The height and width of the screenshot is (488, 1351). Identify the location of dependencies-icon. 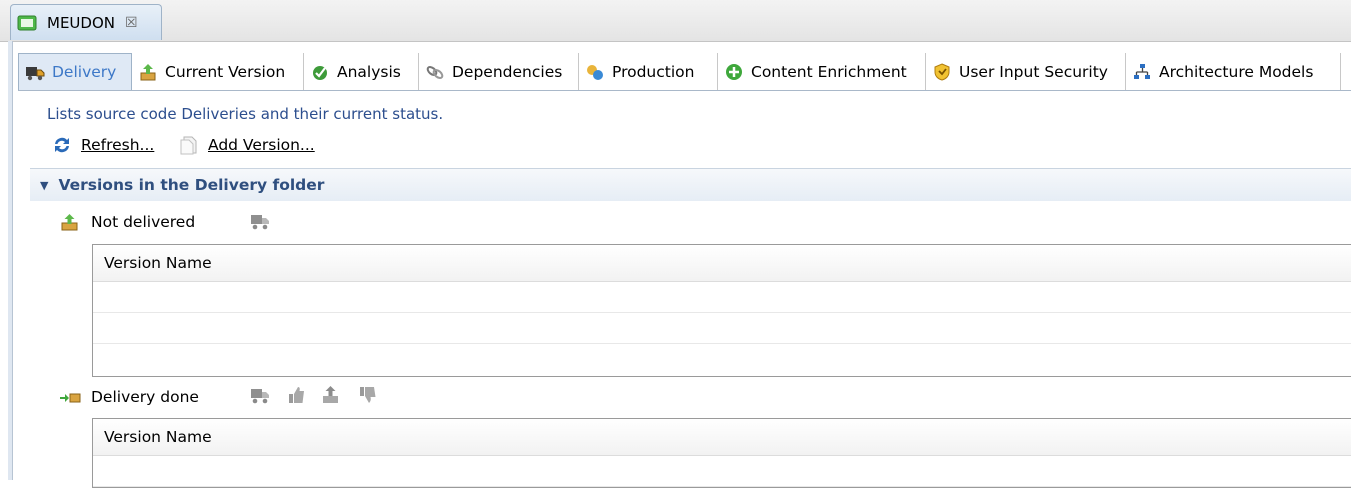
(435, 72).